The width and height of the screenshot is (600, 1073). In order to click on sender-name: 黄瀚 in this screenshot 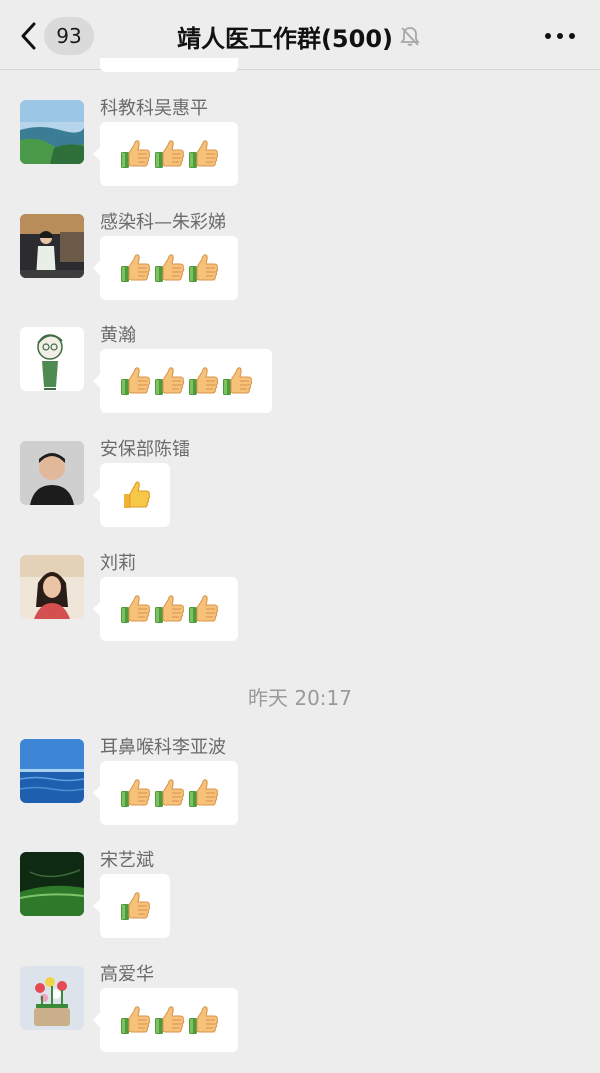, I will do `click(118, 335)`.